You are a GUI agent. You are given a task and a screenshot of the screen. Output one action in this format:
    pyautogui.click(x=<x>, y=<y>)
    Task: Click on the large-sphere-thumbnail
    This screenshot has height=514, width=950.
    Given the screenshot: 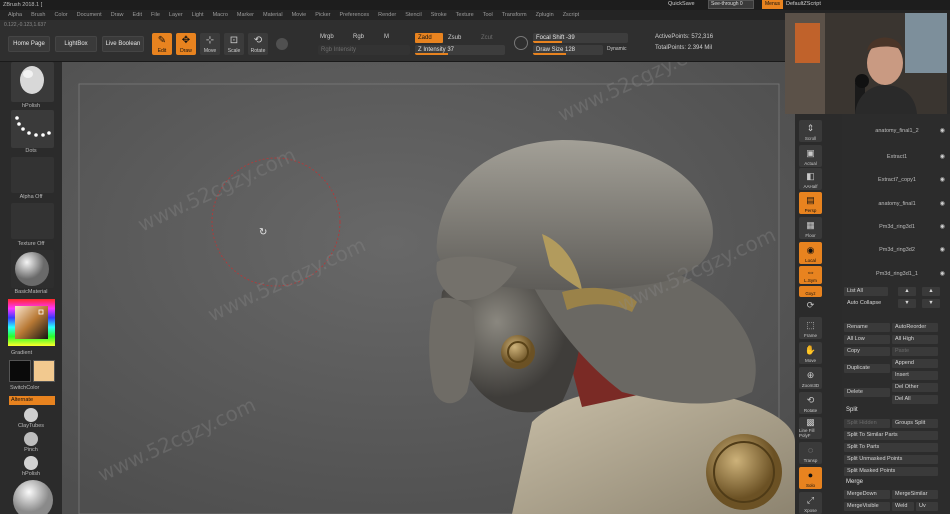 What is the action you would take?
    pyautogui.click(x=33, y=496)
    